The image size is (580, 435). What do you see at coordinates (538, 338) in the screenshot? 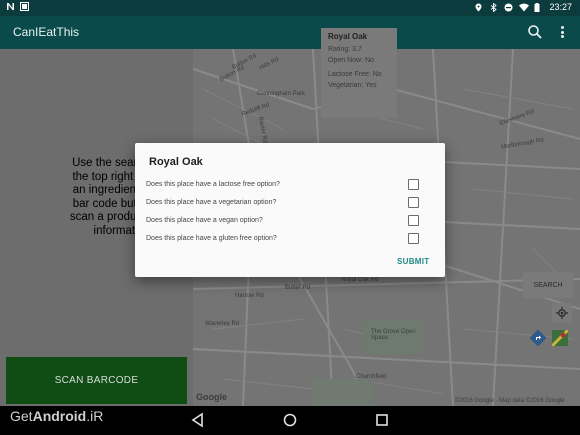
I see `directions-icon` at bounding box center [538, 338].